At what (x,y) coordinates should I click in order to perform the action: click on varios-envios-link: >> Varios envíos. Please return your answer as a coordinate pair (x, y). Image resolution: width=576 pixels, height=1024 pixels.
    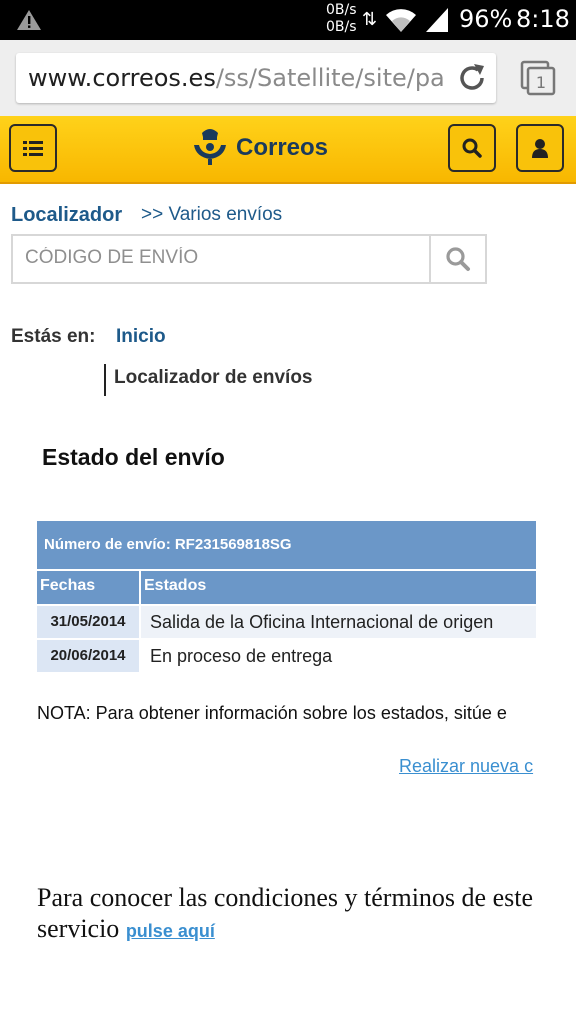
    Looking at the image, I should click on (211, 215).